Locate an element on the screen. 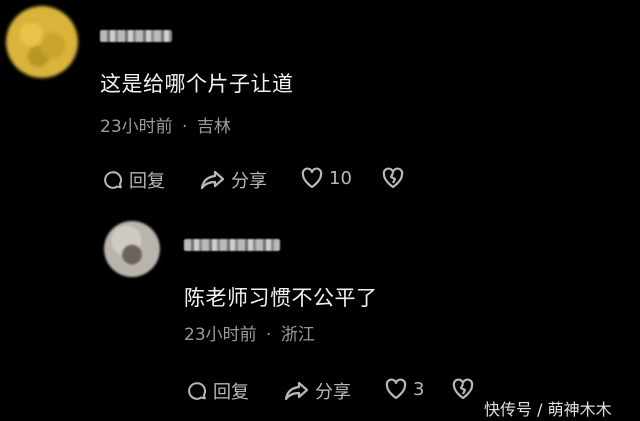 The height and width of the screenshot is (421, 640). reply-button: 回复 is located at coordinates (133, 180).